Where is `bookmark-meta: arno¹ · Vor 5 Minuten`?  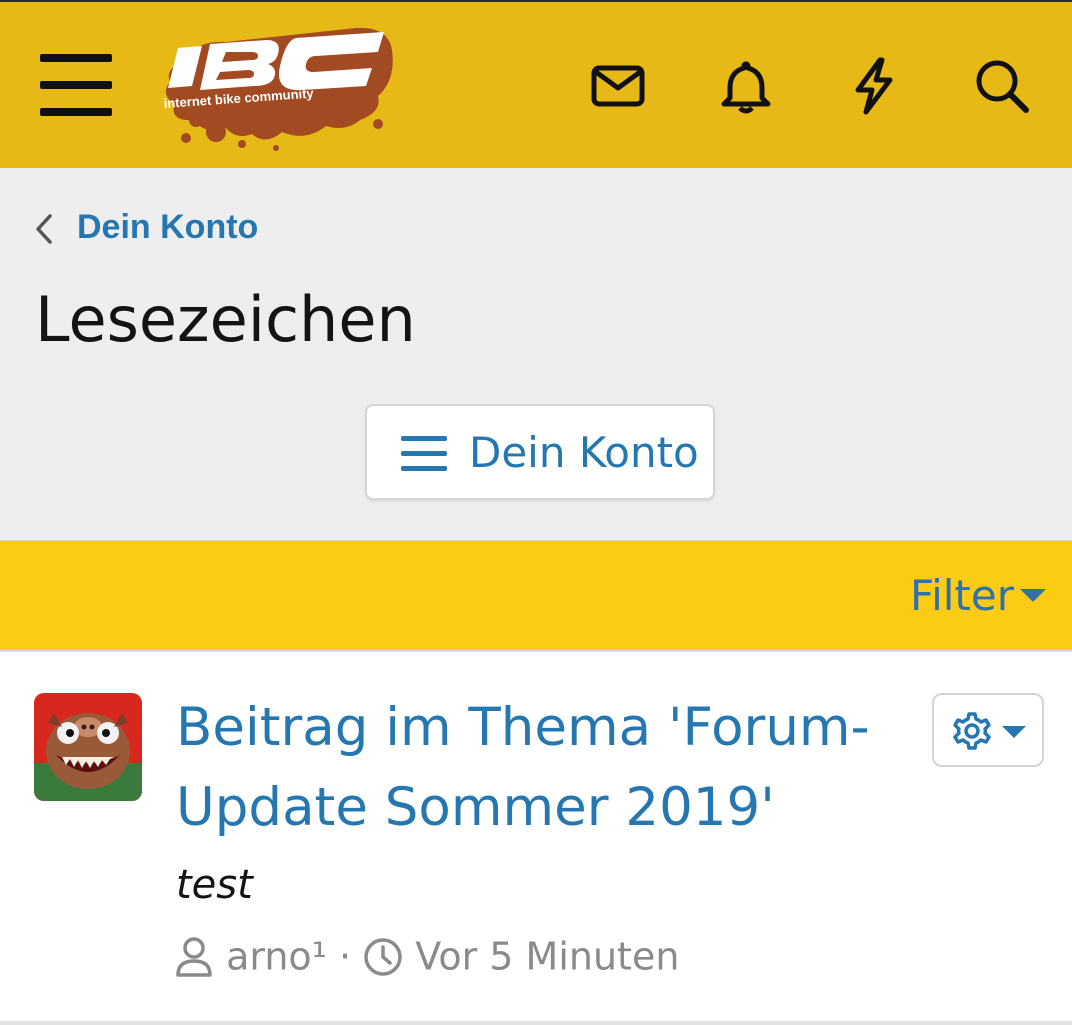 bookmark-meta: arno¹ · Vor 5 Minuten is located at coordinates (426, 957).